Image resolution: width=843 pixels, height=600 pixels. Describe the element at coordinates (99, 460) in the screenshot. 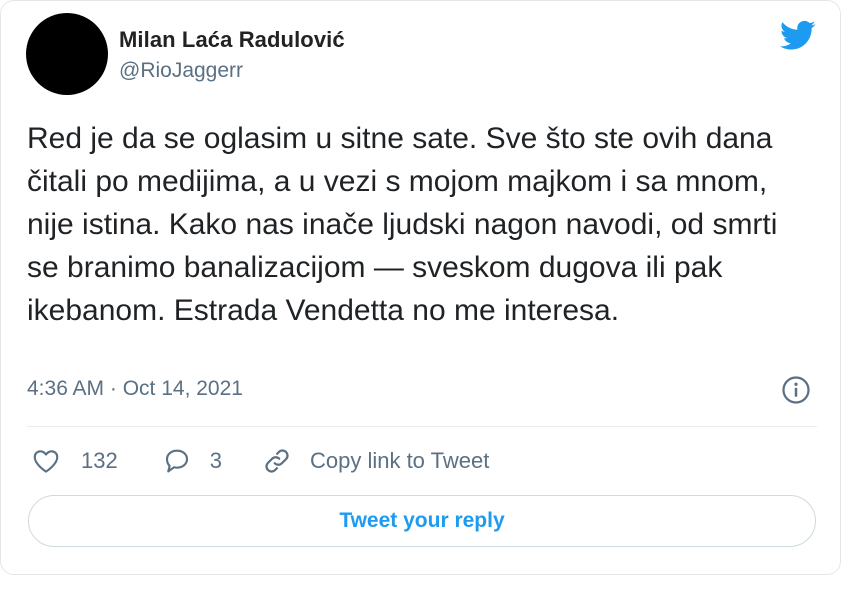

I see `like-count: 132` at that location.